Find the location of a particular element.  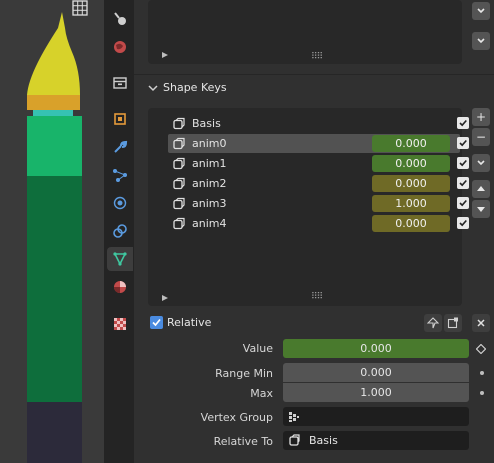

value-field: 0.000 is located at coordinates (376, 348).